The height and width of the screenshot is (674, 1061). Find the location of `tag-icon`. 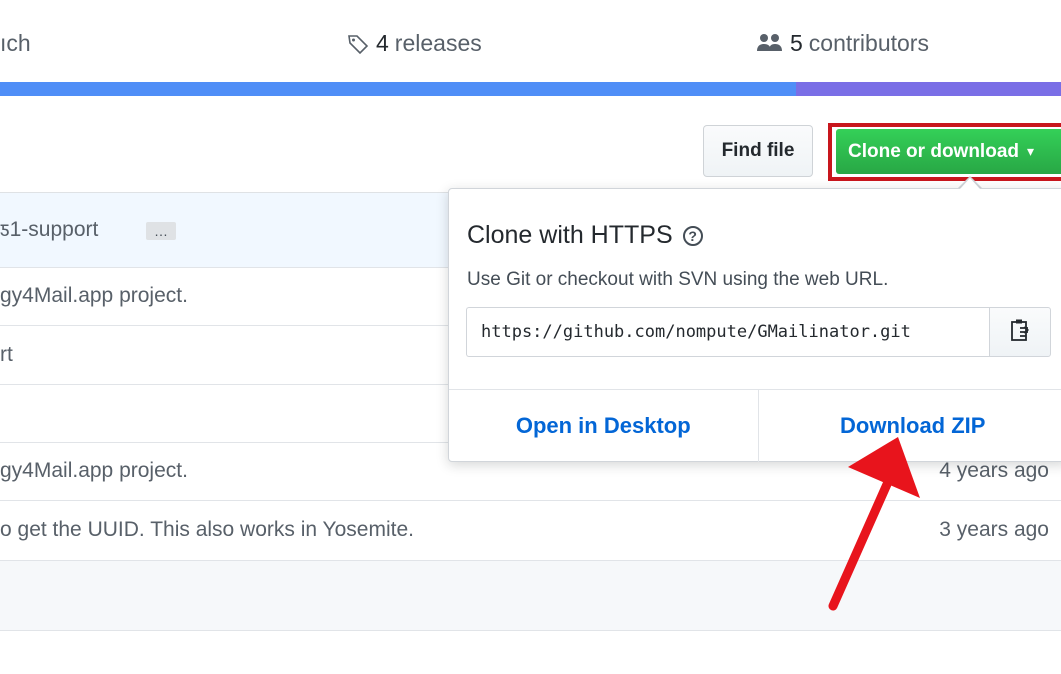

tag-icon is located at coordinates (358, 44).